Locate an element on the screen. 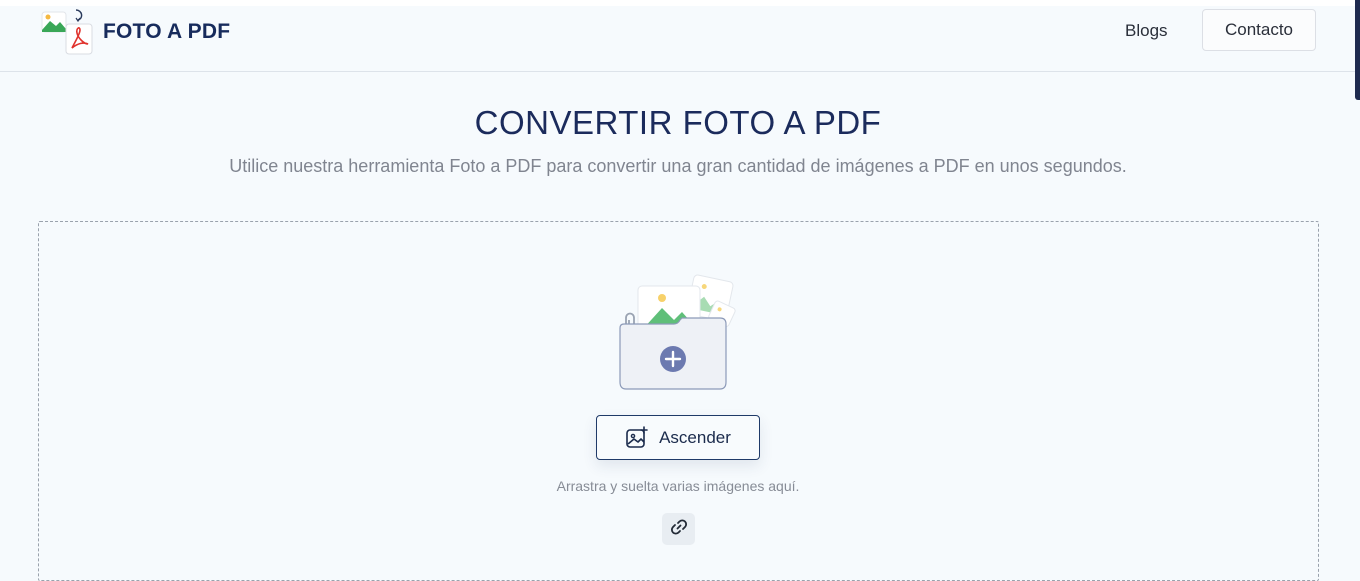 The image size is (1360, 581). navbar: FOTO A PDF Blogs Contacto is located at coordinates (678, 39).